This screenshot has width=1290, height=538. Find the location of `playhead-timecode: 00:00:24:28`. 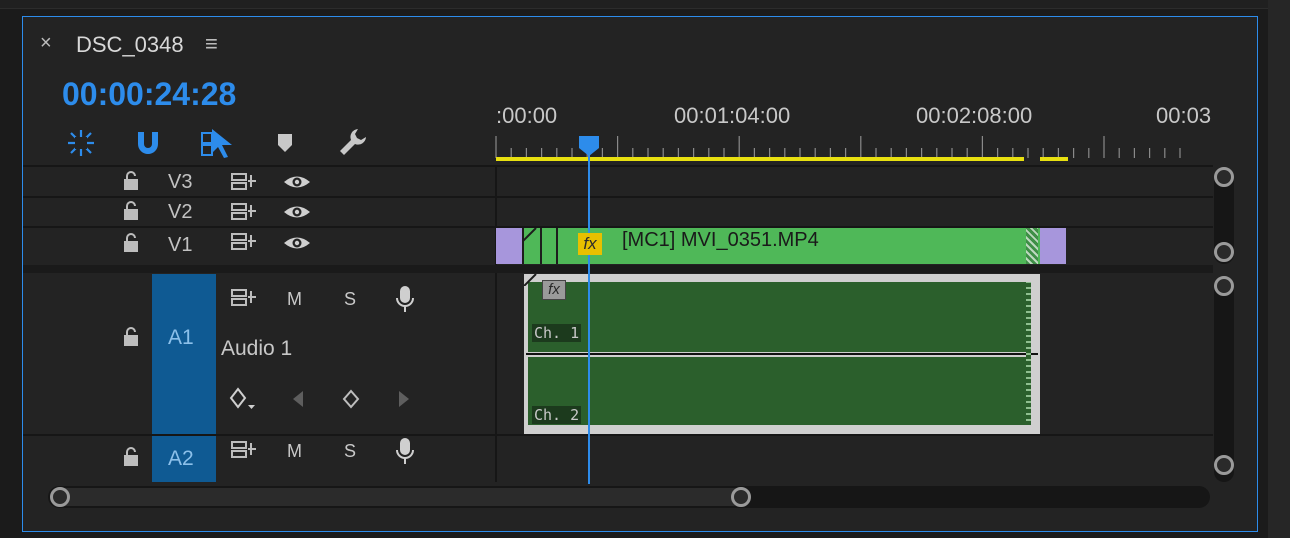

playhead-timecode: 00:00:24:28 is located at coordinates (149, 94).